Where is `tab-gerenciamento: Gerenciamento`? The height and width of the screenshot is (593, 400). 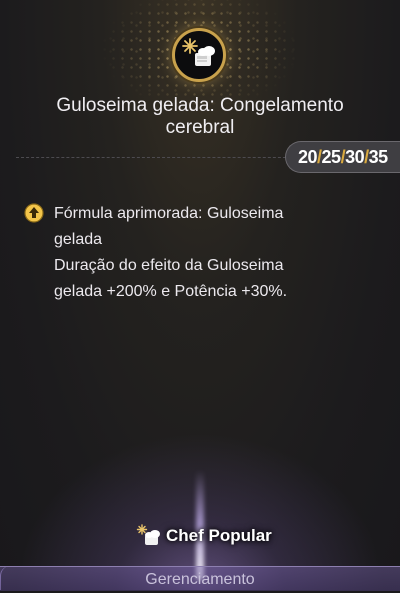 tab-gerenciamento: Gerenciamento is located at coordinates (200, 578).